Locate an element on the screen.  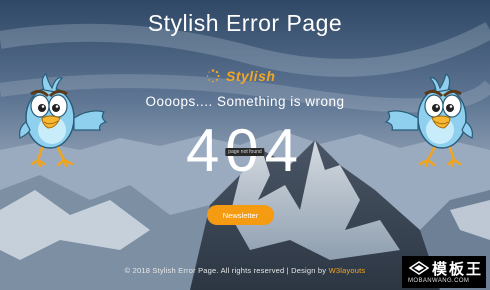
watermark-logo-icon is located at coordinates (419, 268).